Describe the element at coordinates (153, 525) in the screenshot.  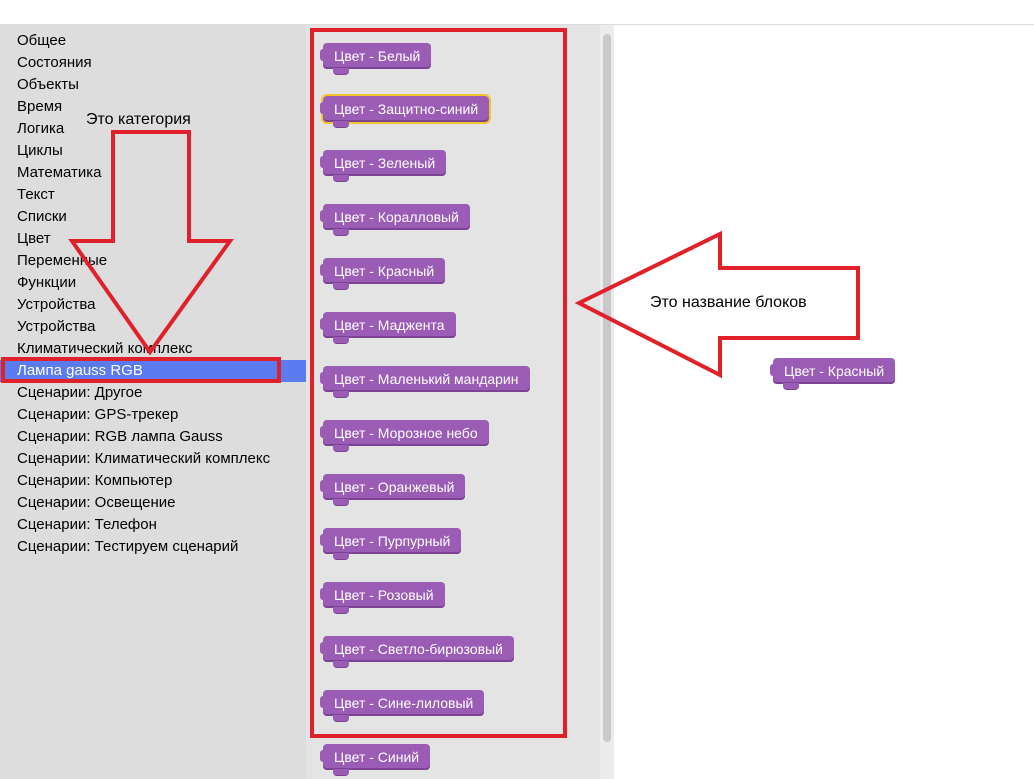
I see `category-scenarios-phone: Сценарии: Телефон` at that location.